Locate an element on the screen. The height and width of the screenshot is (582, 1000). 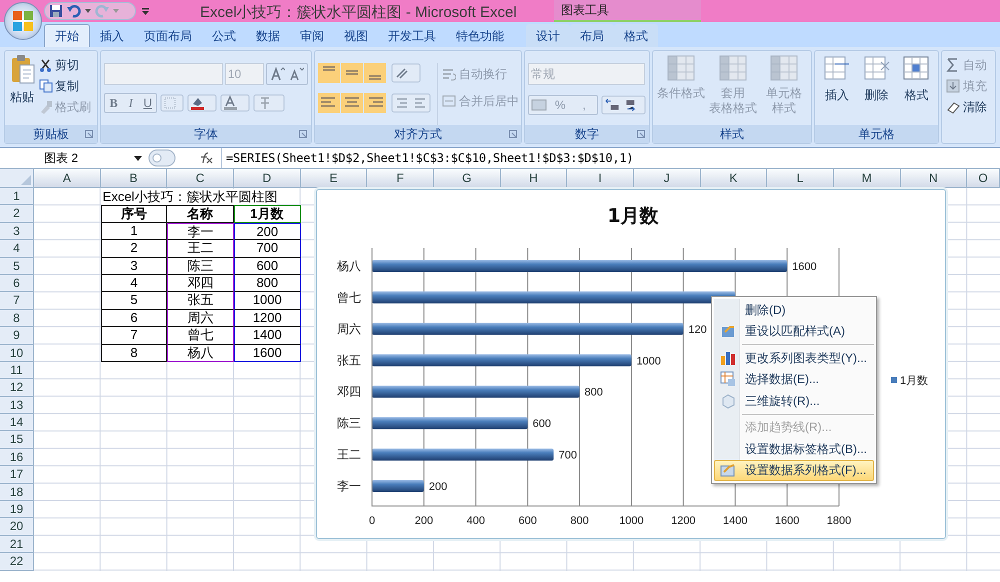
table-cell: 1400 is located at coordinates (267, 336).